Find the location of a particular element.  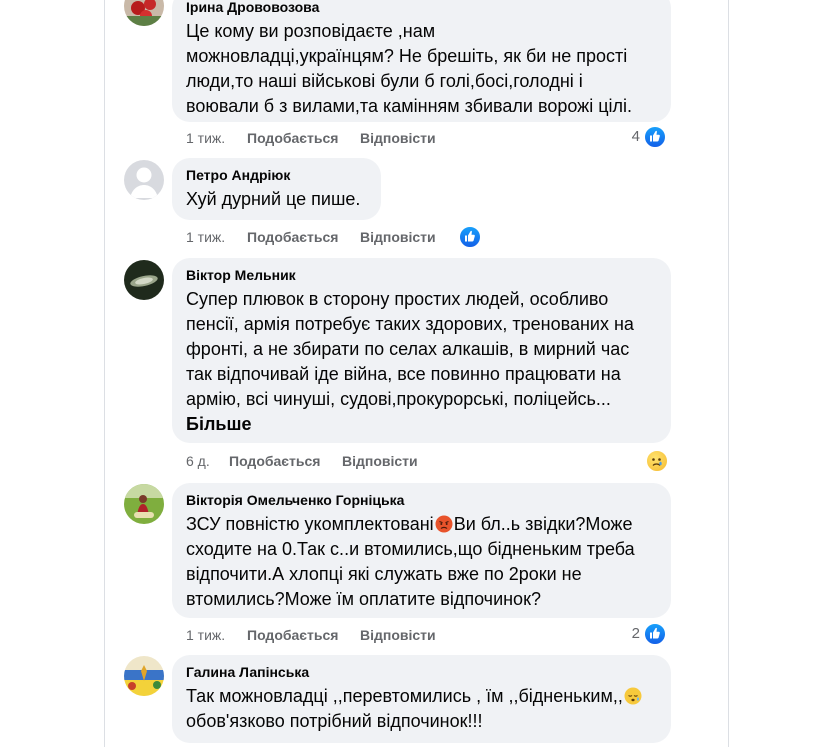

sleepy-face-icon is located at coordinates (633, 696).